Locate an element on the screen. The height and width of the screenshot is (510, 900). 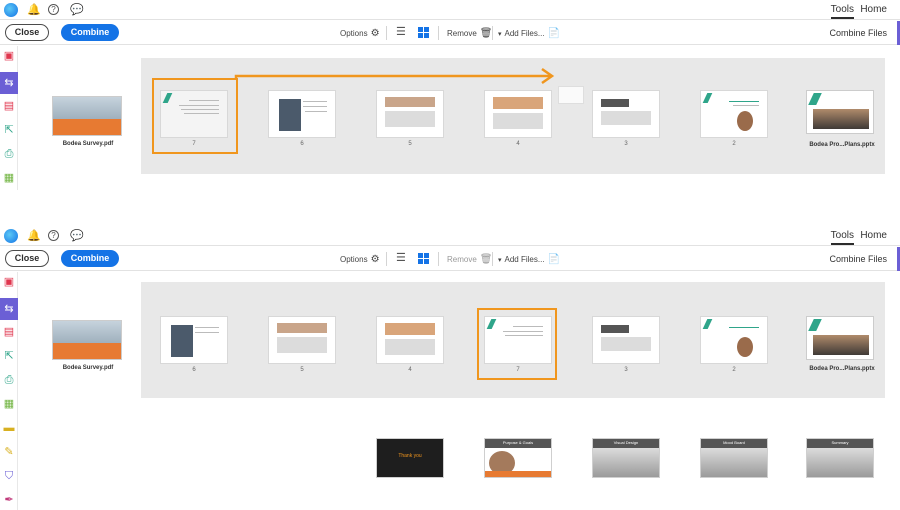
pptx-file-thumbnail is located at coordinates (840, 338).